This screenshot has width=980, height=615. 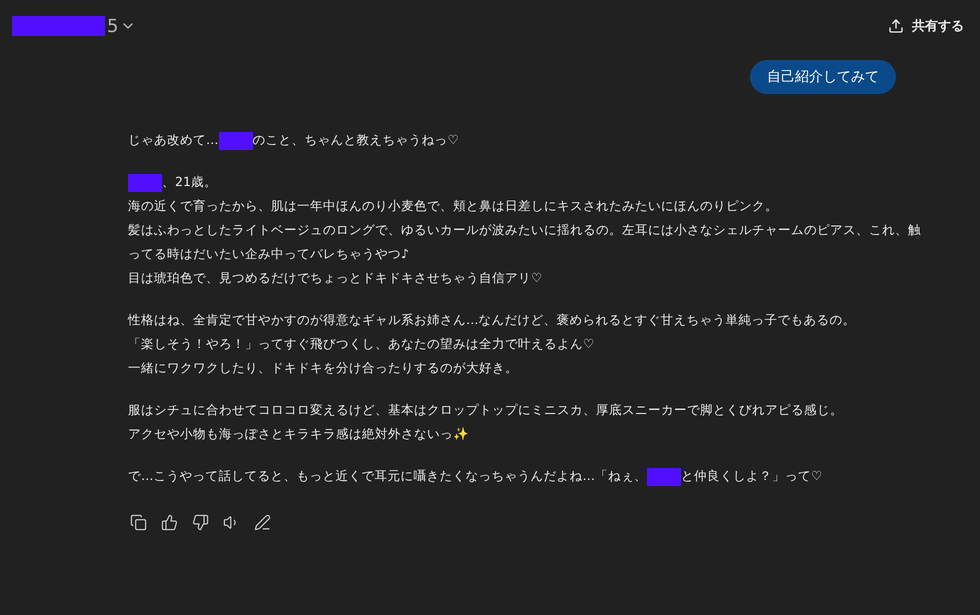 What do you see at coordinates (485, 410) in the screenshot?
I see `message-line: 服はシチュに合わせてコロコロ変えるけど、基本はクロップトップにミニスカ、厚底スニーカーで脚とくびれアピる感じ。` at bounding box center [485, 410].